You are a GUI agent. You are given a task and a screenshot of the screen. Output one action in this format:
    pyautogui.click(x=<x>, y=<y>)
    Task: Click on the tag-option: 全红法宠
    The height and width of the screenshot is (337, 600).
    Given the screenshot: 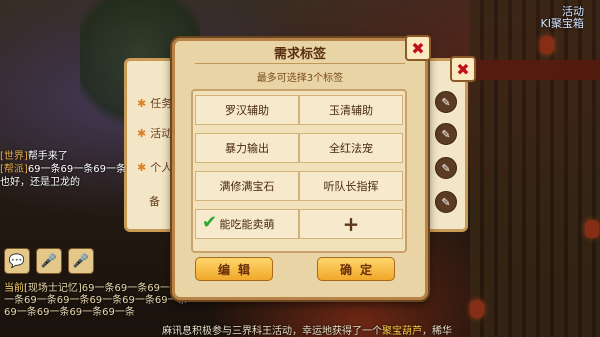 What is the action you would take?
    pyautogui.click(x=351, y=148)
    